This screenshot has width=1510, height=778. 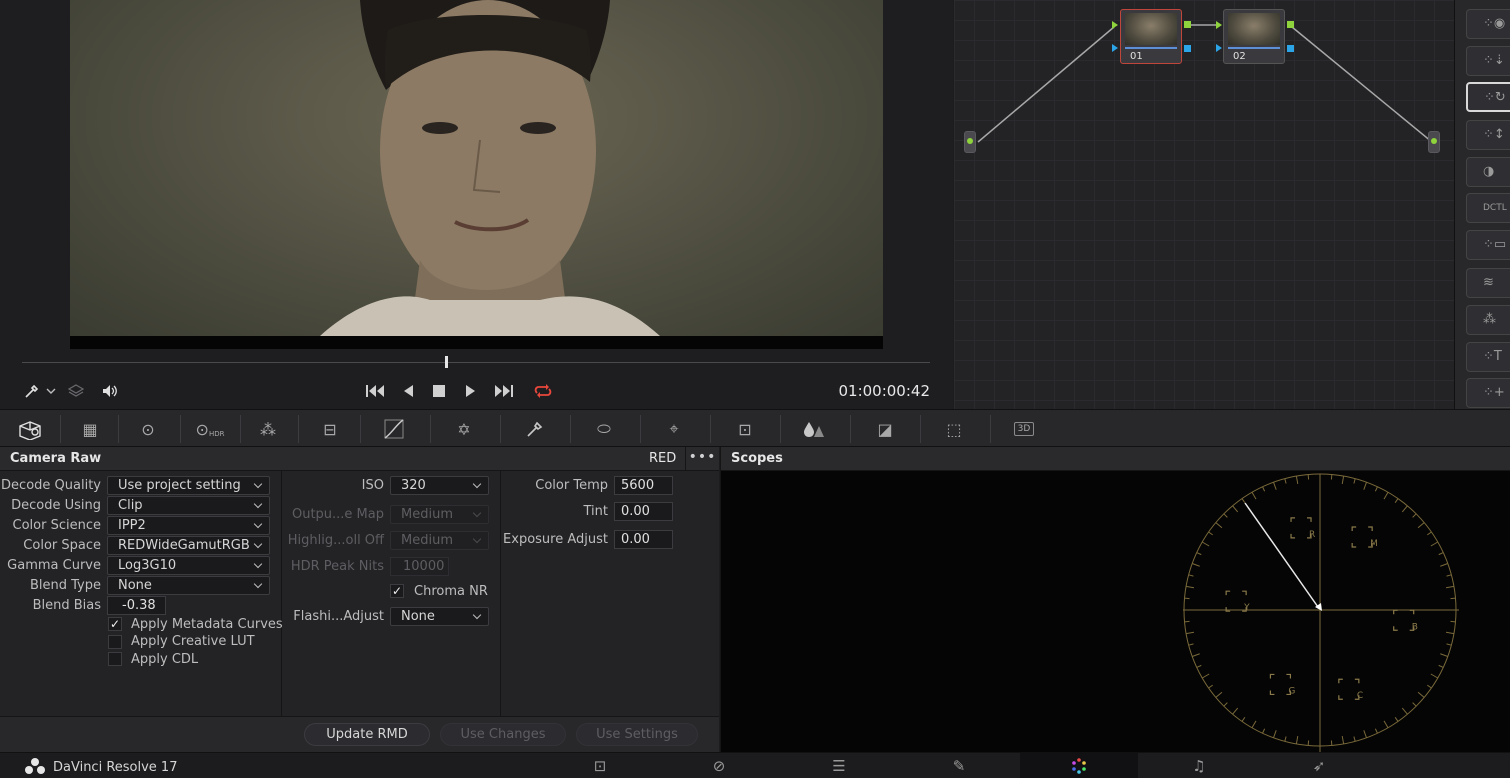 I want to click on camera-raw-icon, so click(x=30, y=429).